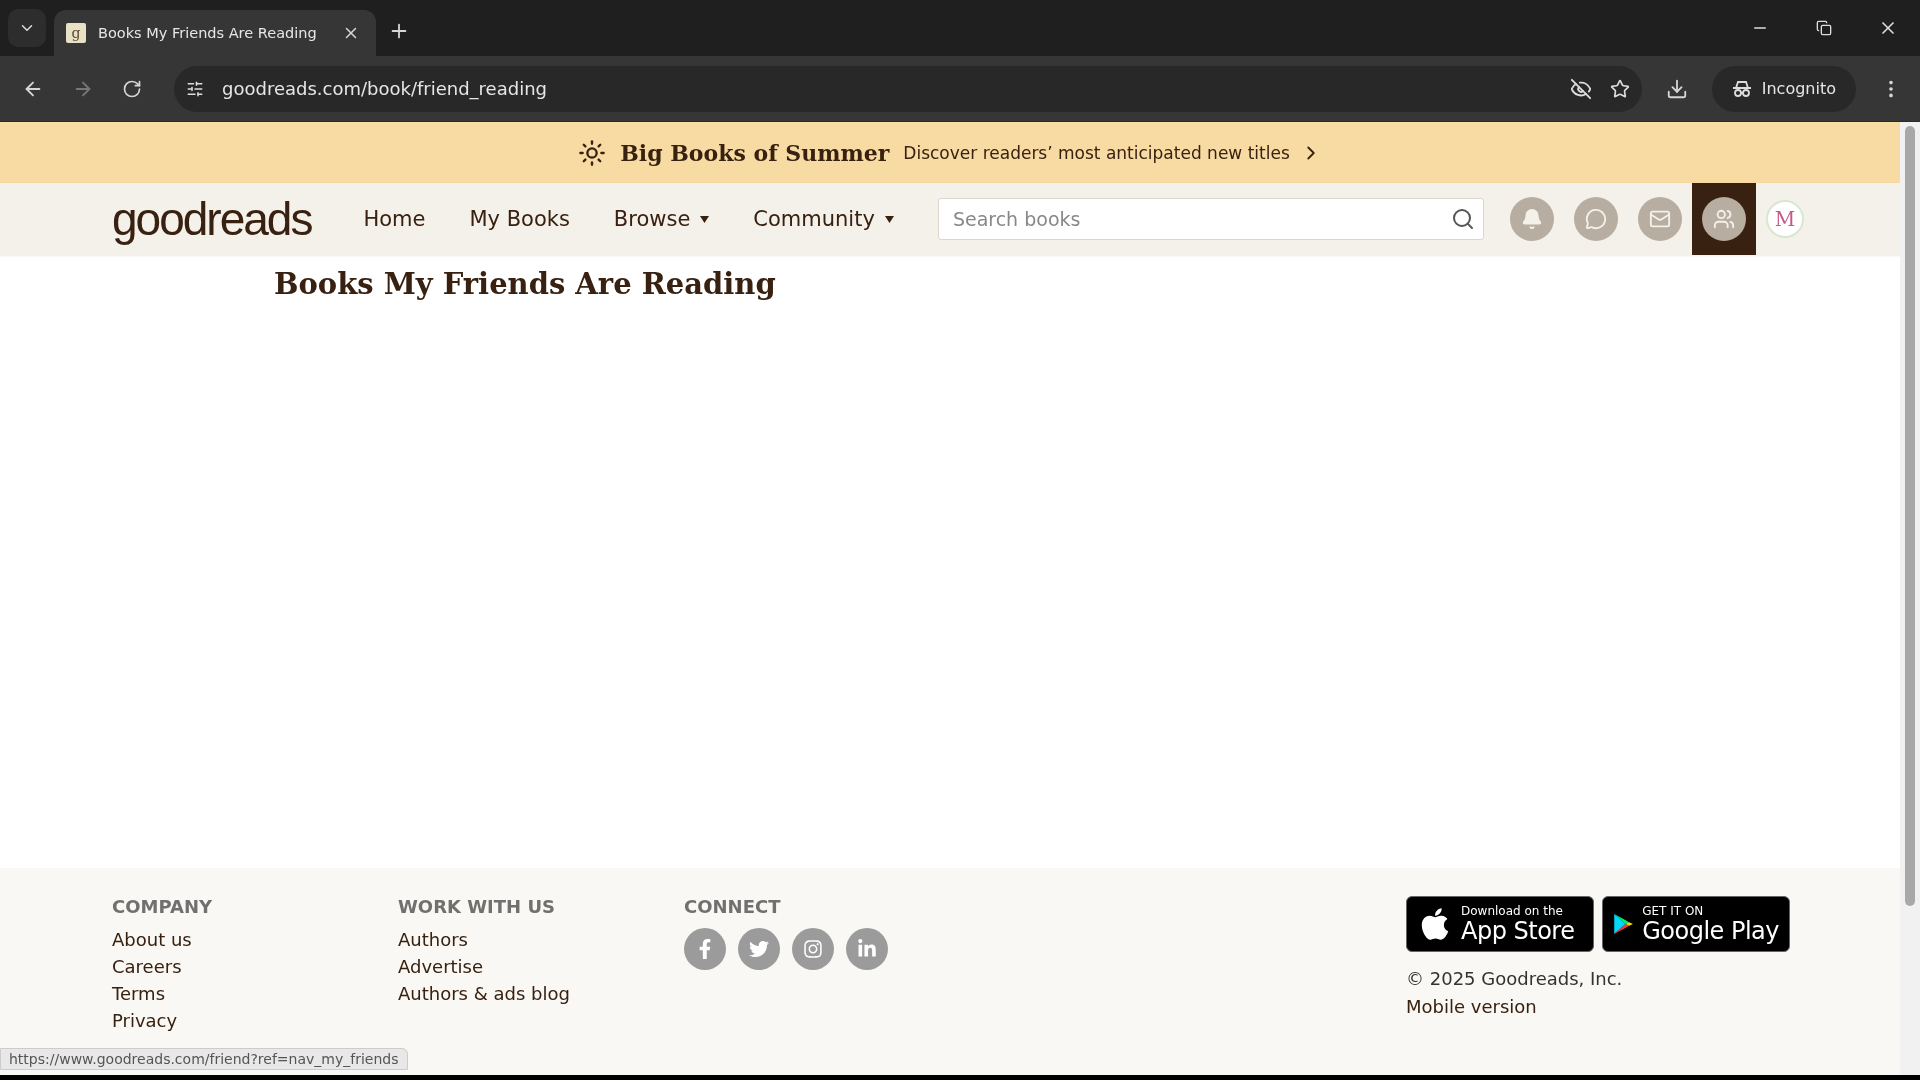 The width and height of the screenshot is (1920, 1080). What do you see at coordinates (1784, 219) in the screenshot?
I see `profile-avatar: M` at bounding box center [1784, 219].